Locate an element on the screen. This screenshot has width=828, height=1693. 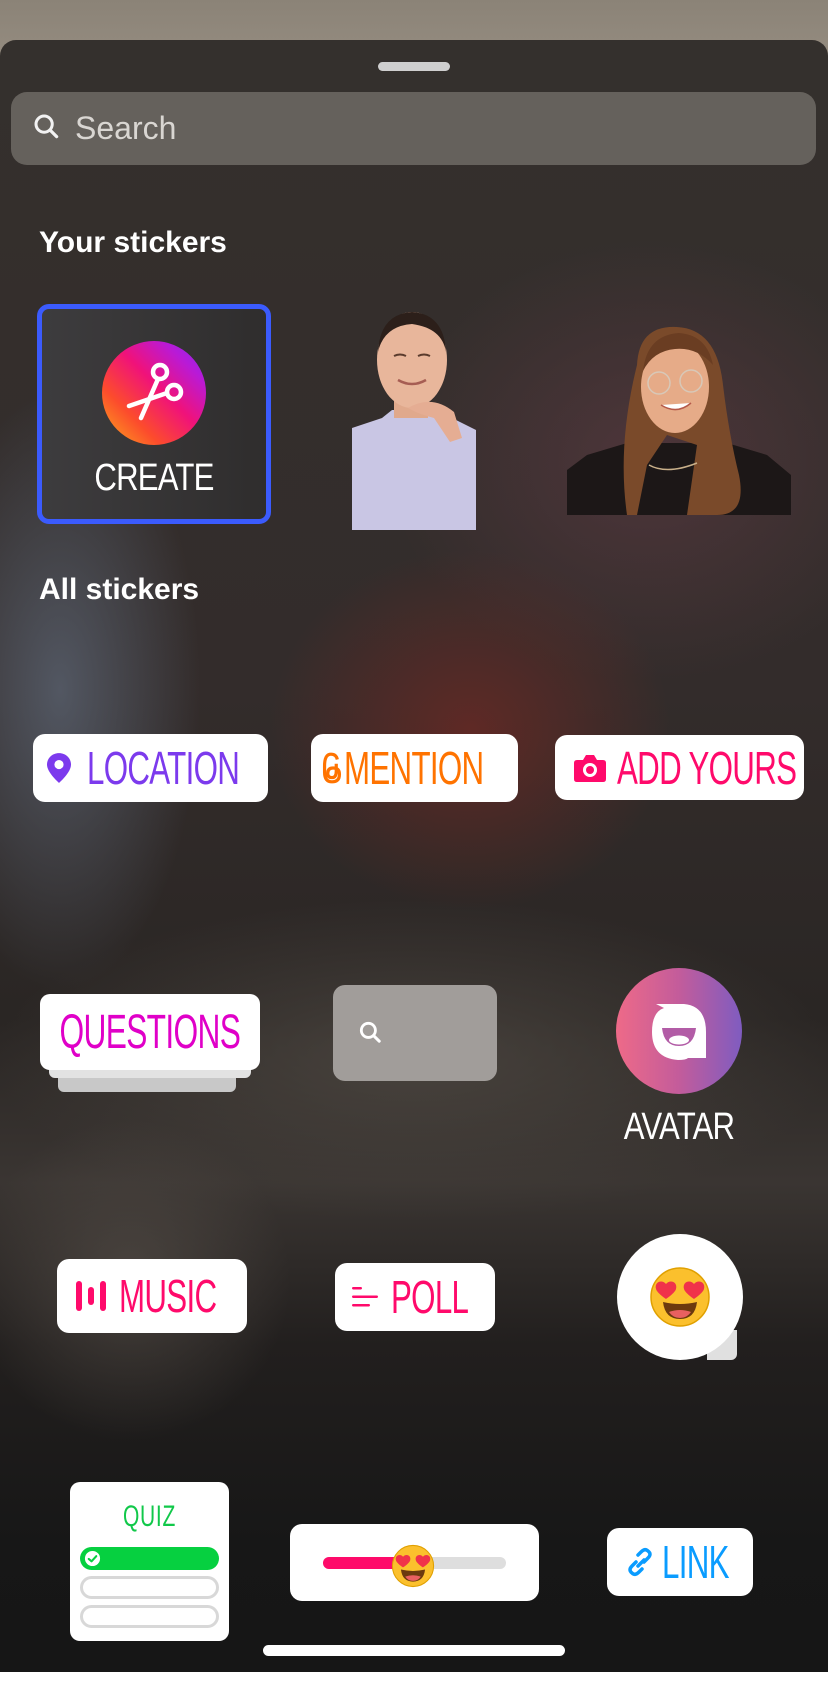
avatar-sticker is located at coordinates (679, 1031).